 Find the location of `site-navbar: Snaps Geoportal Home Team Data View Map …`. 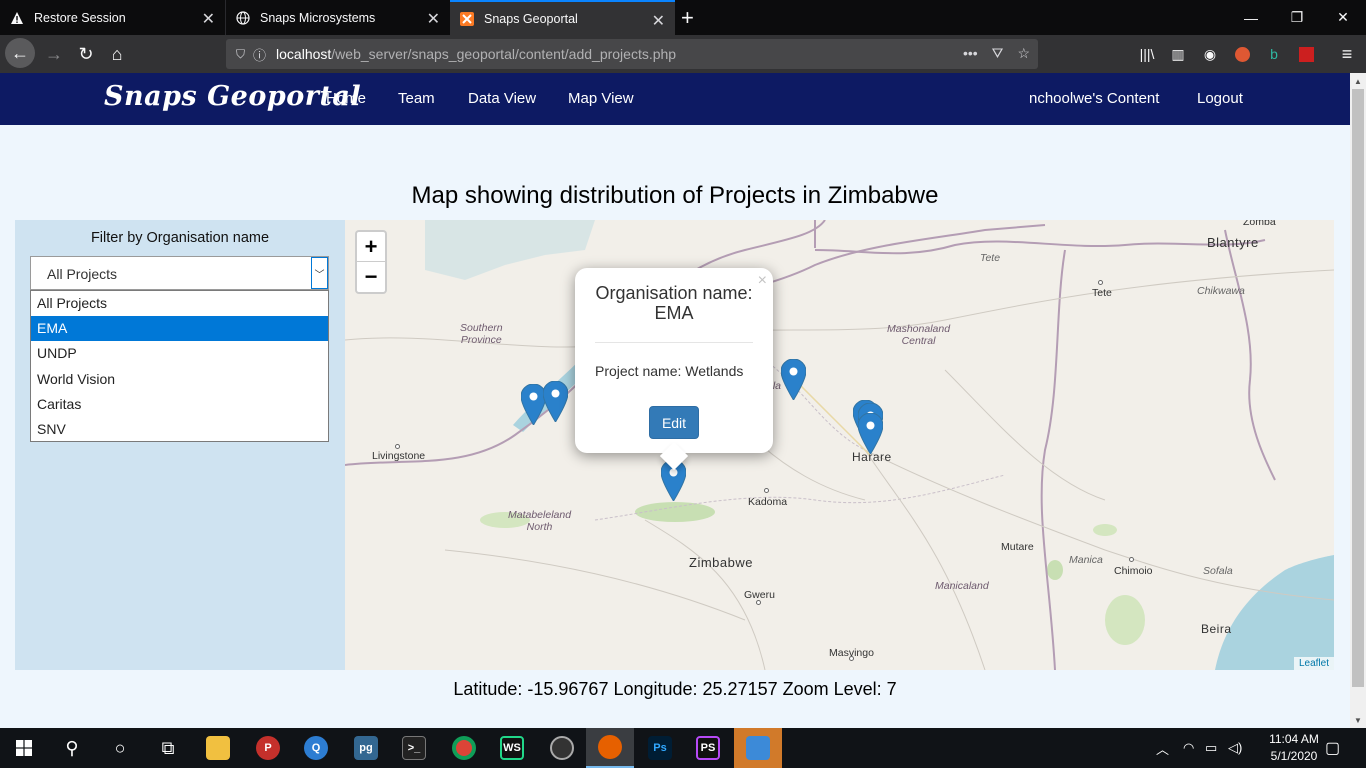

site-navbar: Snaps Geoportal Home Team Data View Map … is located at coordinates (675, 99).